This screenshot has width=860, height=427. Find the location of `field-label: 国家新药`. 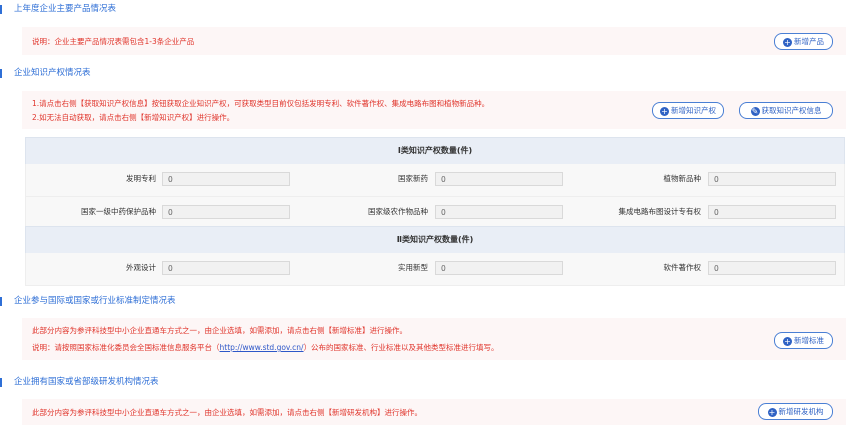

field-label: 国家新药 is located at coordinates (413, 178).